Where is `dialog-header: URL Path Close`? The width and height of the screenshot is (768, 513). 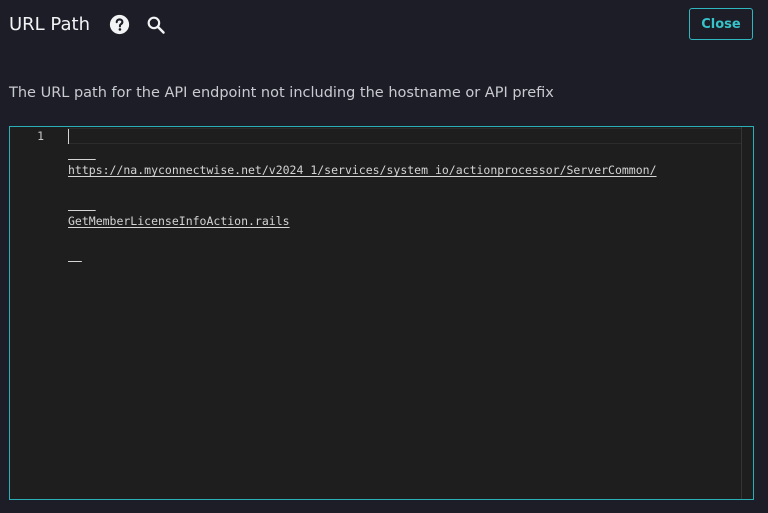 dialog-header: URL Path Close is located at coordinates (384, 26).